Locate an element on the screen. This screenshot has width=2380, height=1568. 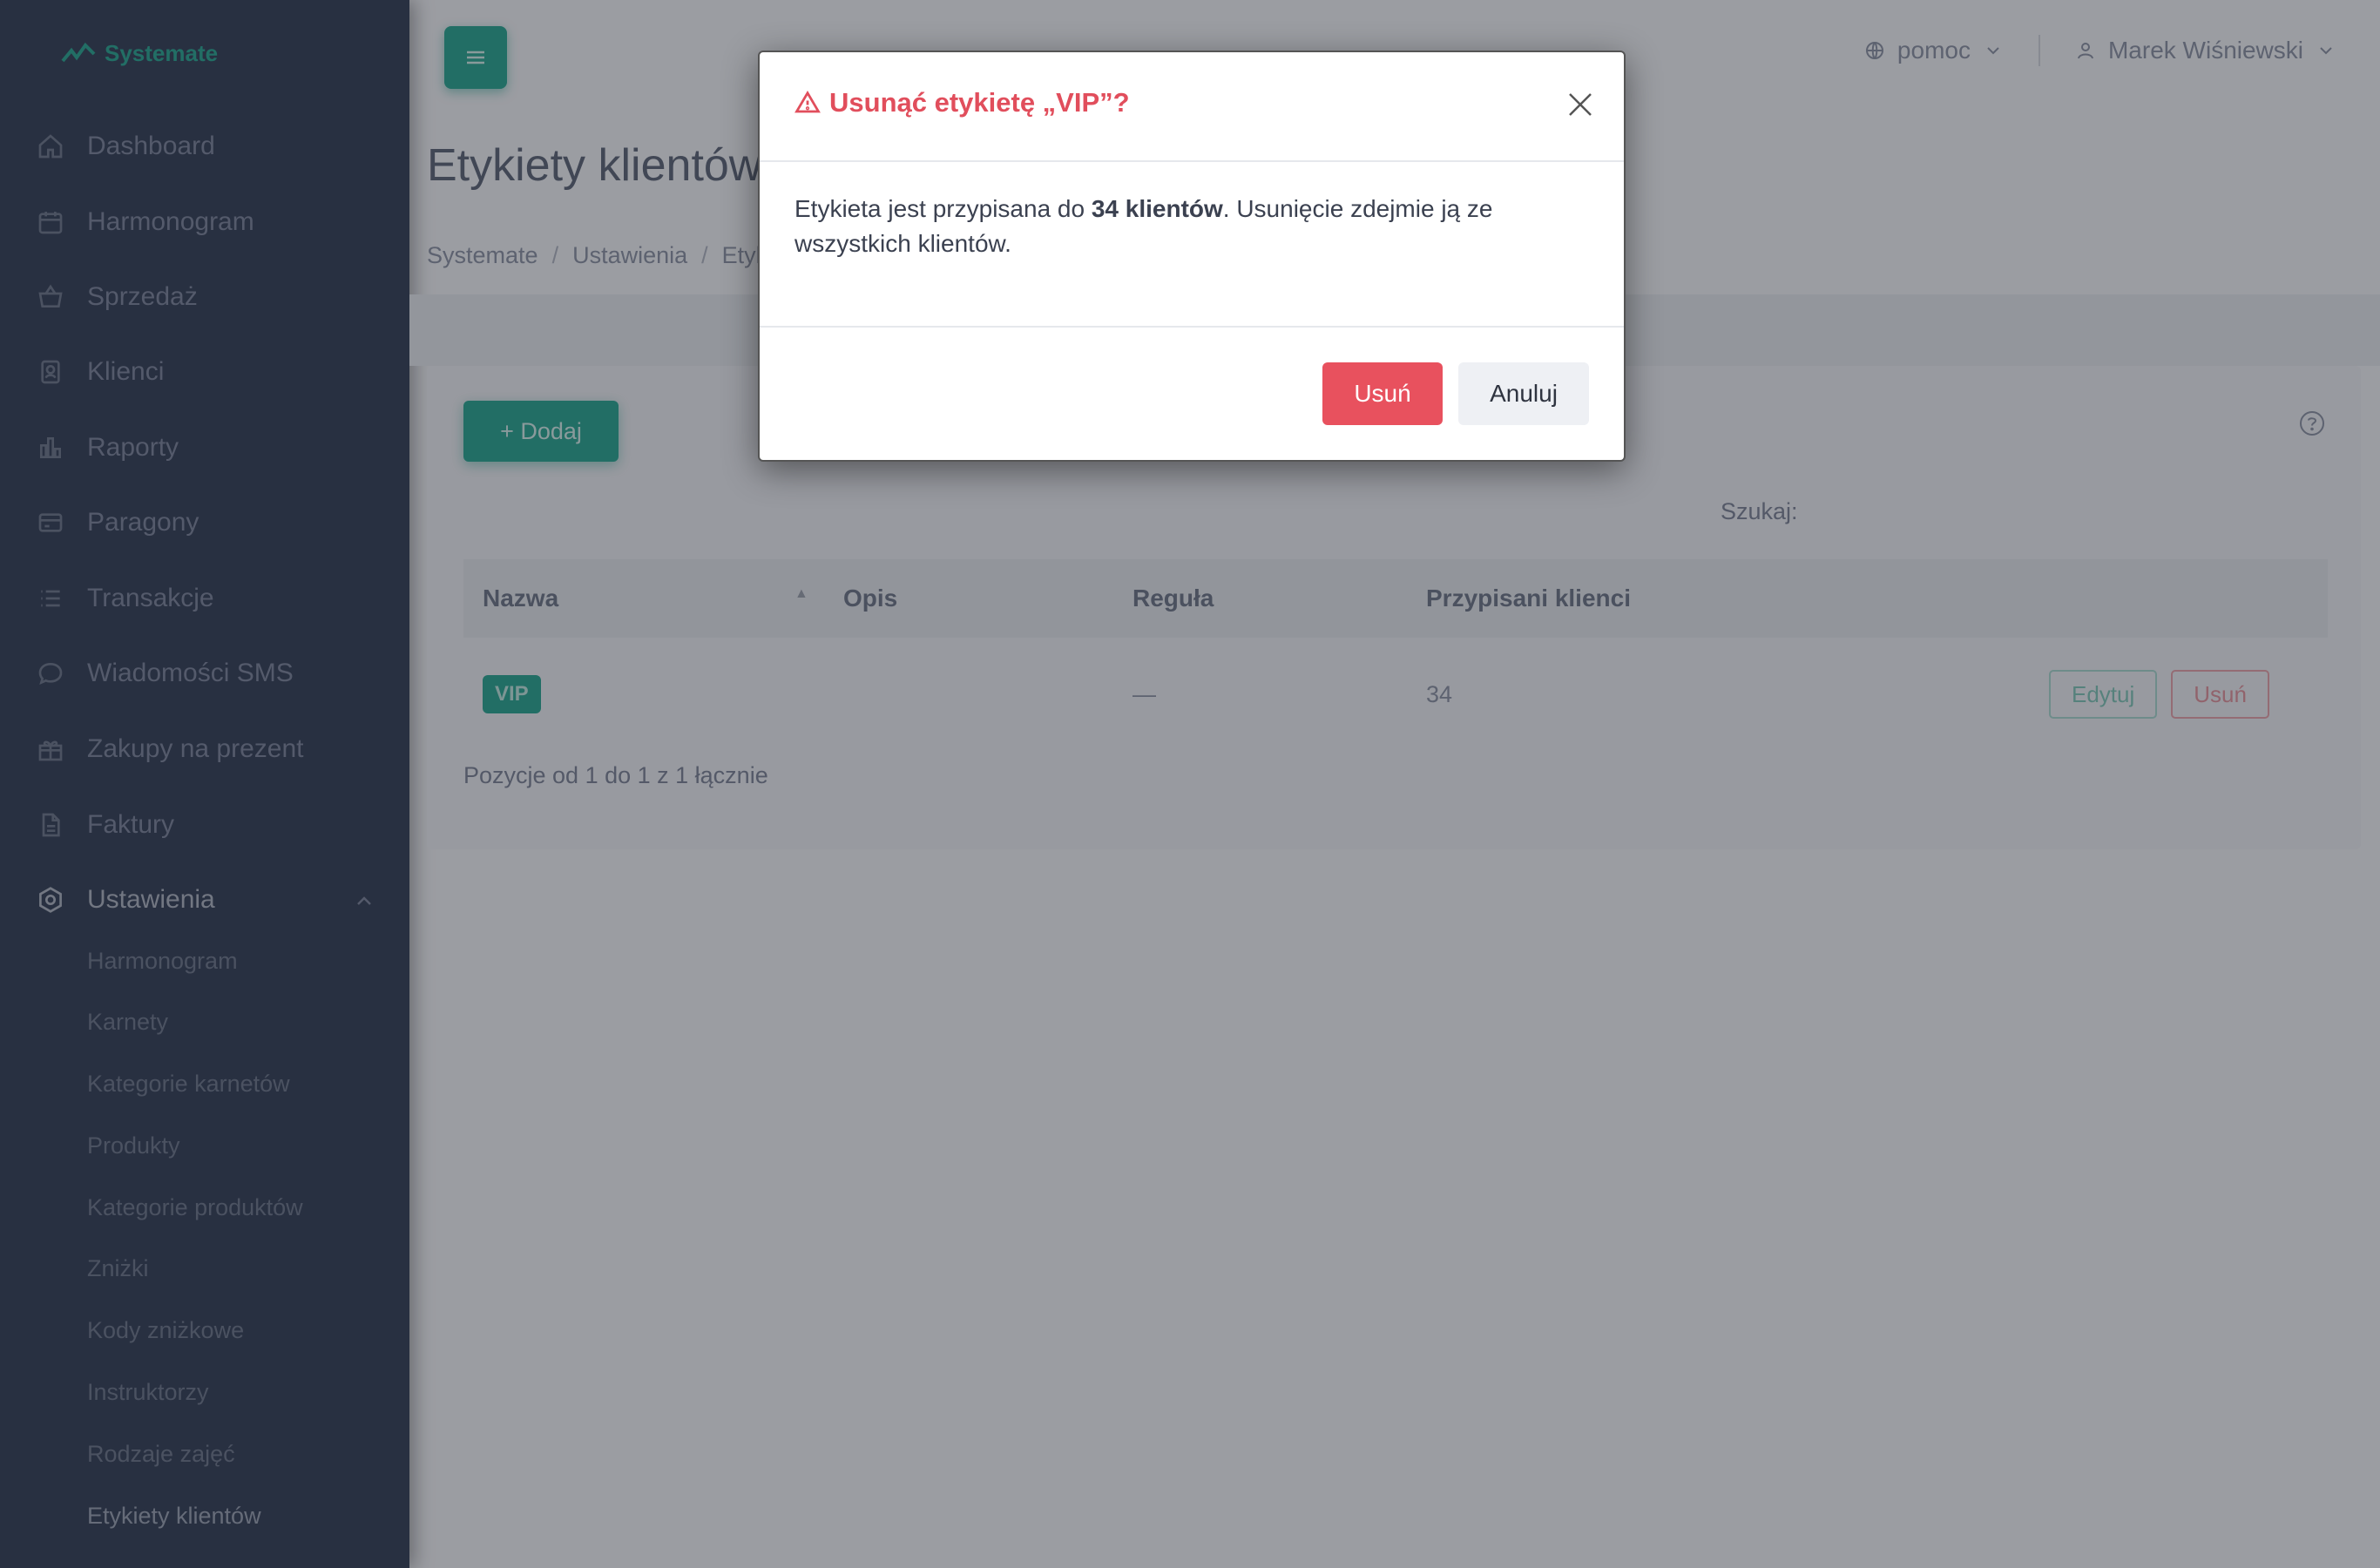
dialog-footer: Usuń Anuluj is located at coordinates (1192, 394).